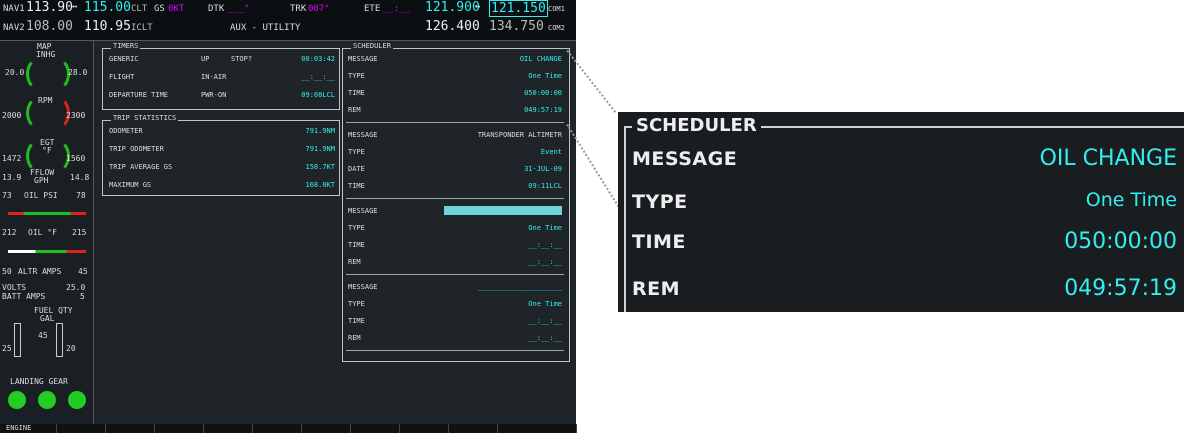 The width and height of the screenshot is (1204, 433). What do you see at coordinates (455, 59) in the screenshot?
I see `scheduler-row: MESSAGE OIL CHANGE` at bounding box center [455, 59].